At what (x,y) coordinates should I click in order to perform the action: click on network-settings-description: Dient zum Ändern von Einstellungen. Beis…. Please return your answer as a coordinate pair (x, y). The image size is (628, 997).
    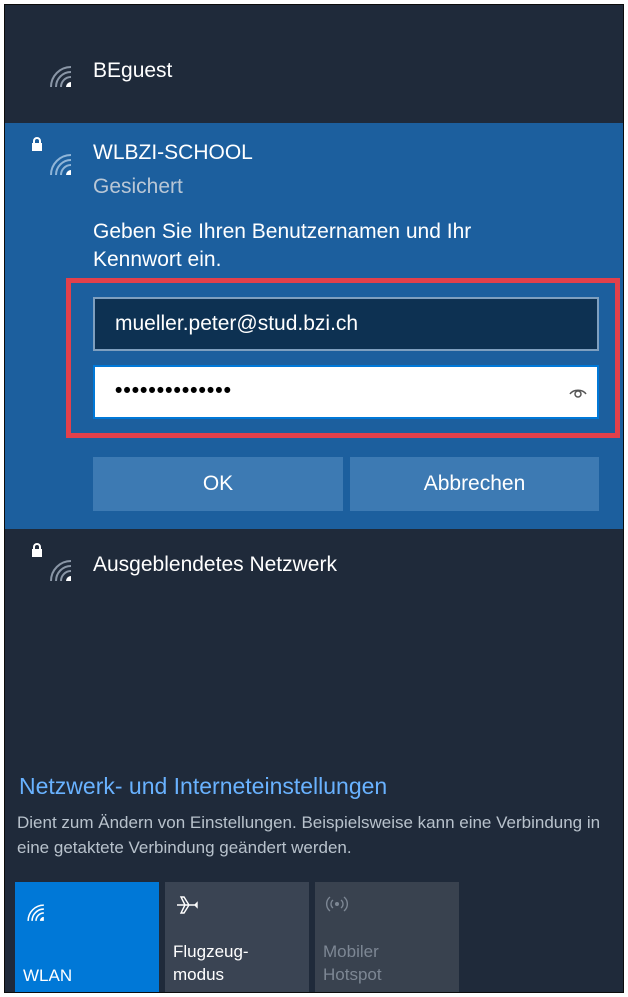
    Looking at the image, I should click on (309, 835).